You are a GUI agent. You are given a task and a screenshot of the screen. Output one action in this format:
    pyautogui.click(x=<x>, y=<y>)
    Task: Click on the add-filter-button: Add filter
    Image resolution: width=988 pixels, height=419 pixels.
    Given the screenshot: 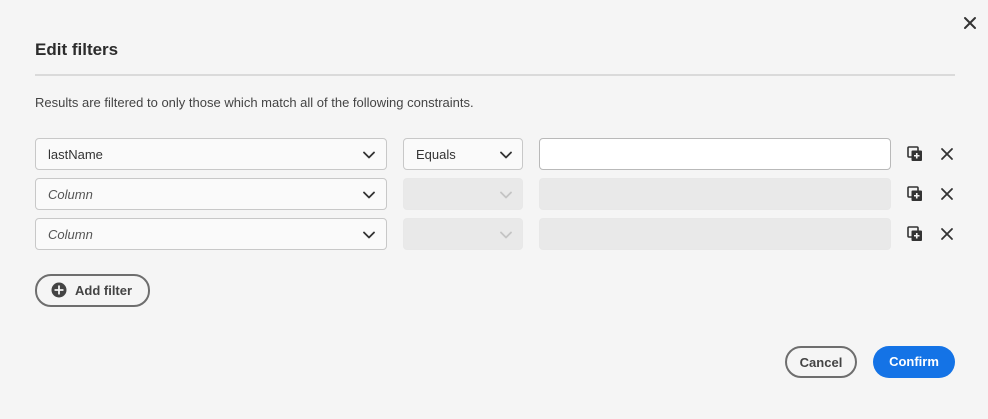 What is the action you would take?
    pyautogui.click(x=92, y=290)
    